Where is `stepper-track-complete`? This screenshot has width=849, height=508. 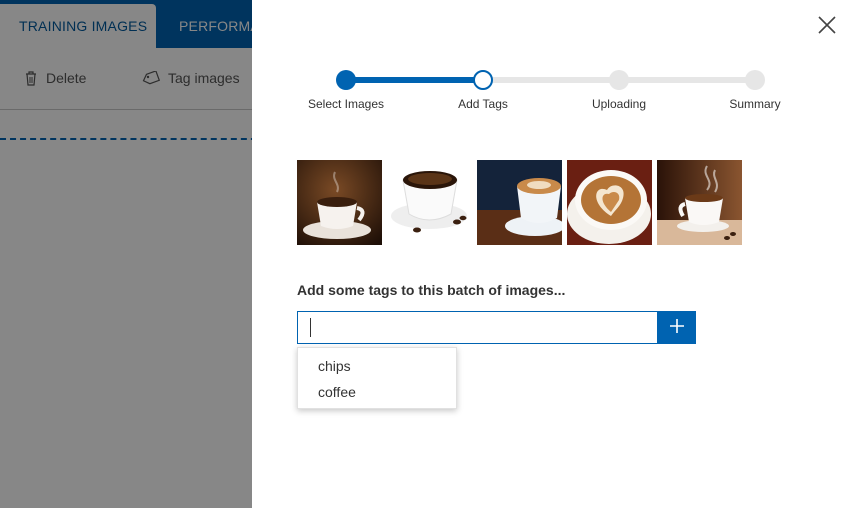
stepper-track-complete is located at coordinates (414, 80).